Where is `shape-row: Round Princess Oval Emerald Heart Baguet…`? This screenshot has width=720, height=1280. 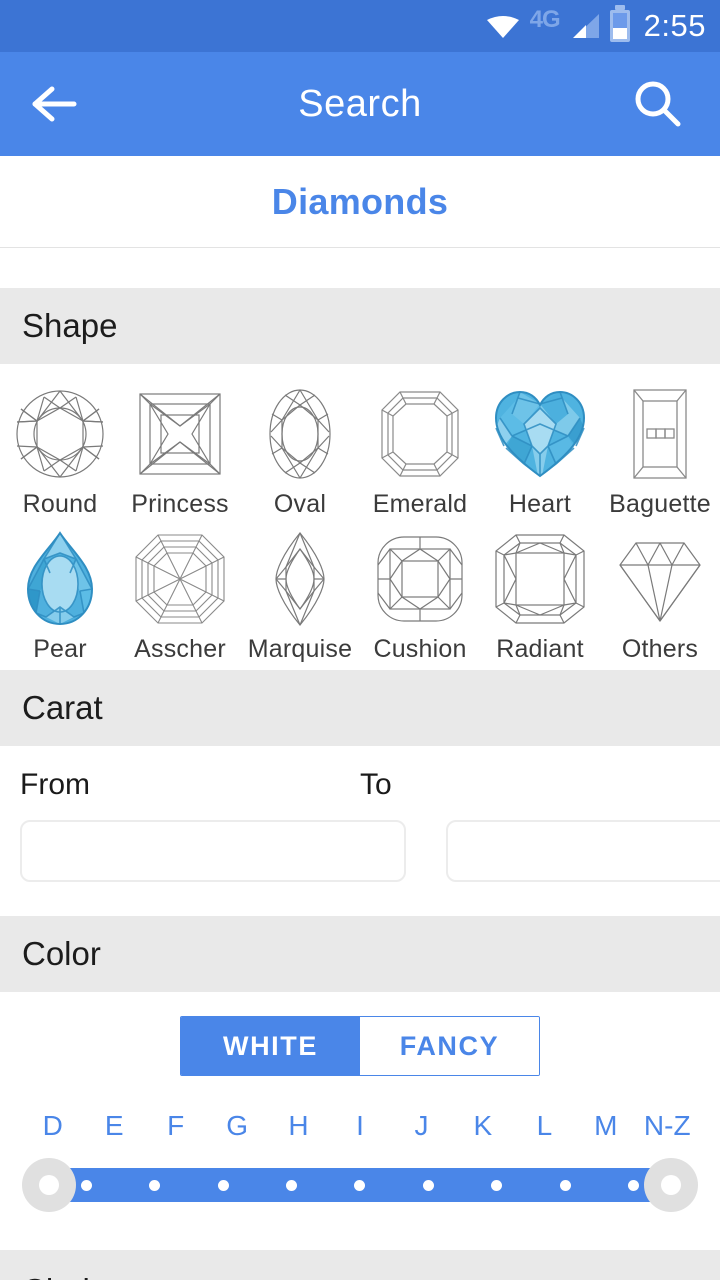 shape-row: Round Princess Oval Emerald Heart Baguet… is located at coordinates (360, 446).